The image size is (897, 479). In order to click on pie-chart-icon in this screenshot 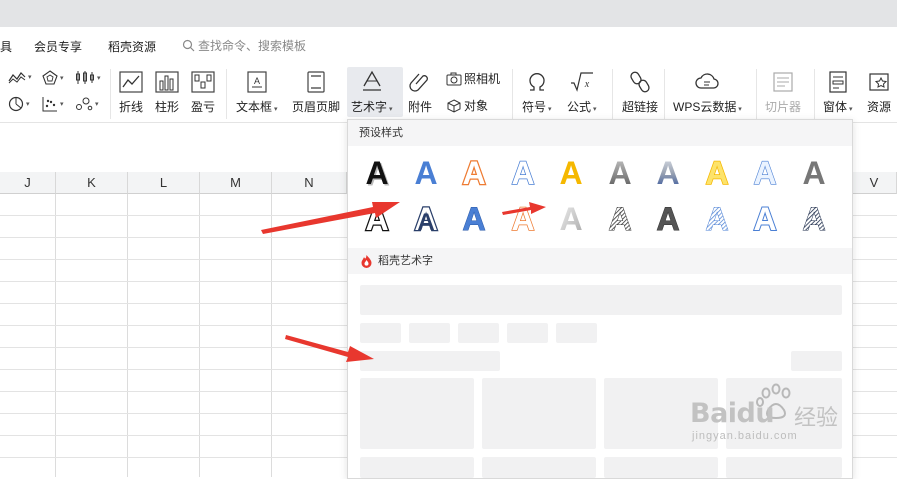, I will do `click(16, 104)`.